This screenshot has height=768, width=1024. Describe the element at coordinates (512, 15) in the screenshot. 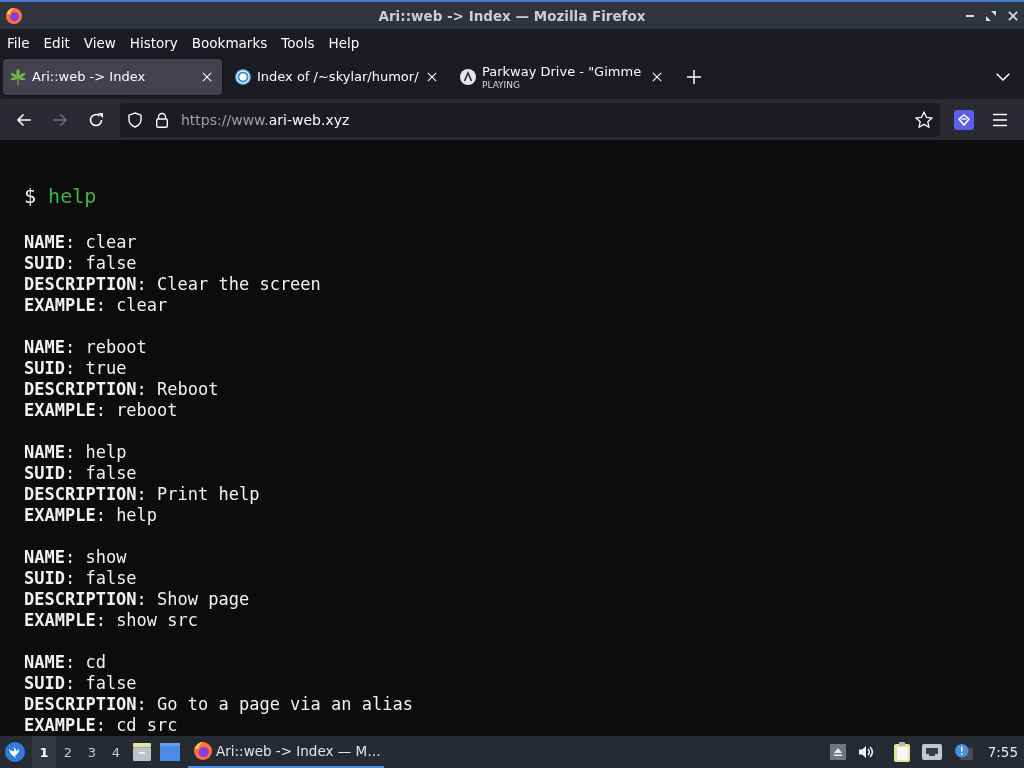

I see `window-title: Ari::web -> Index — Mozilla Firefox` at that location.